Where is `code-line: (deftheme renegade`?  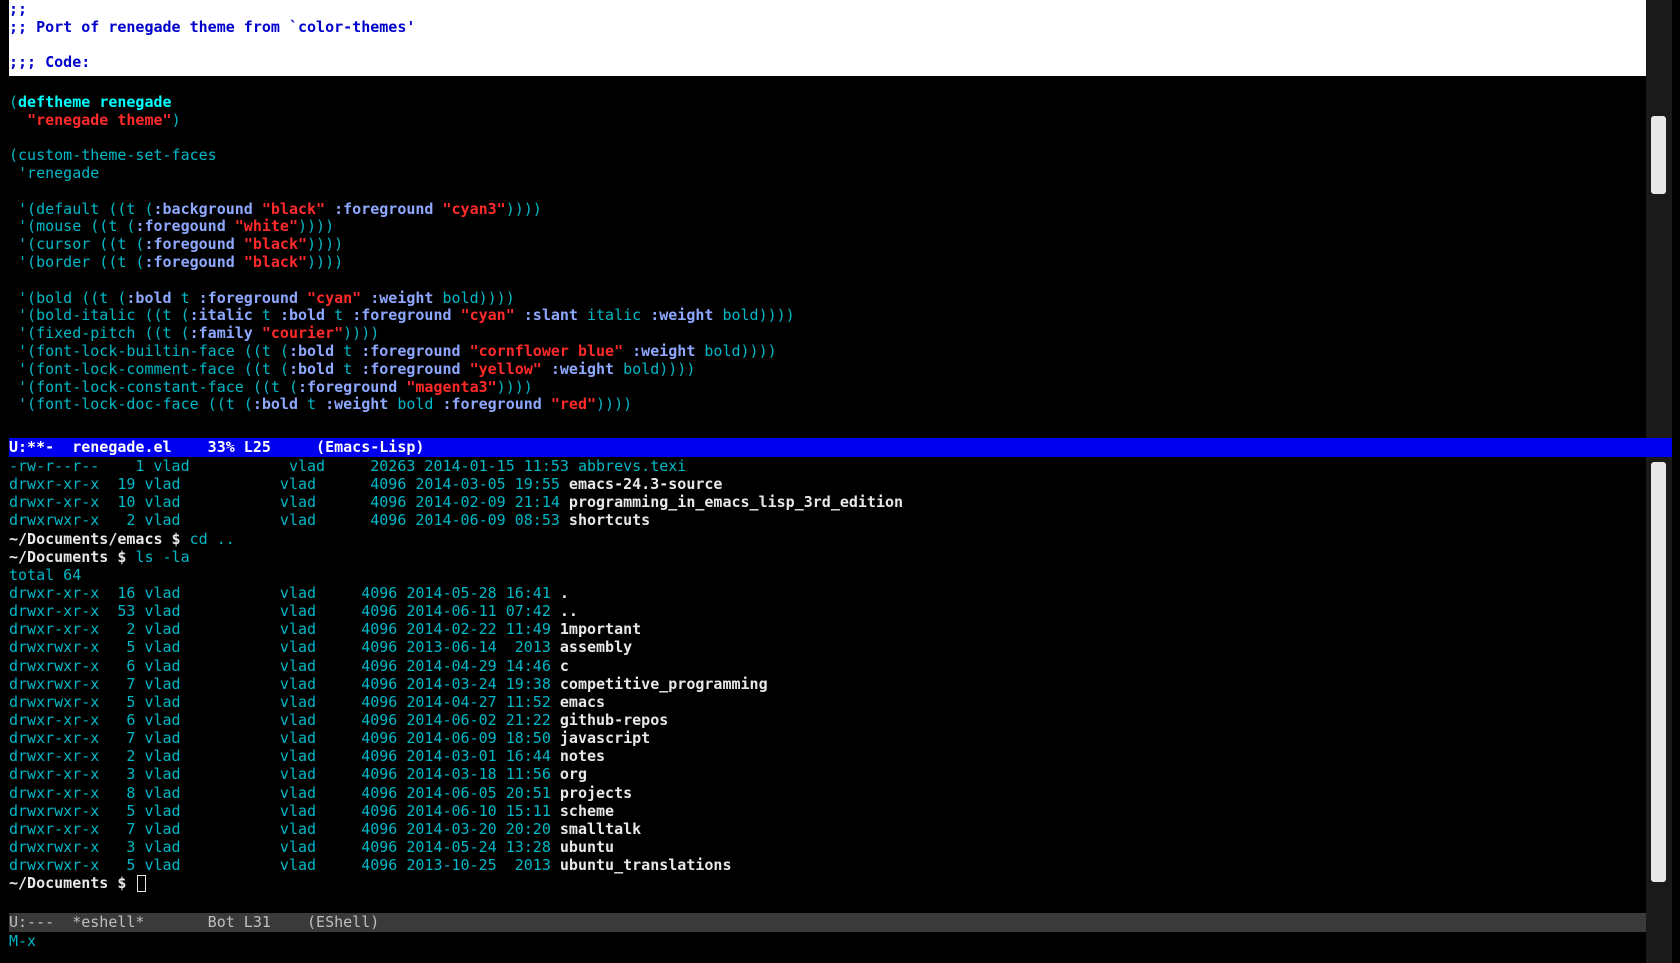
code-line: (deftheme renegade is located at coordinates (827, 102).